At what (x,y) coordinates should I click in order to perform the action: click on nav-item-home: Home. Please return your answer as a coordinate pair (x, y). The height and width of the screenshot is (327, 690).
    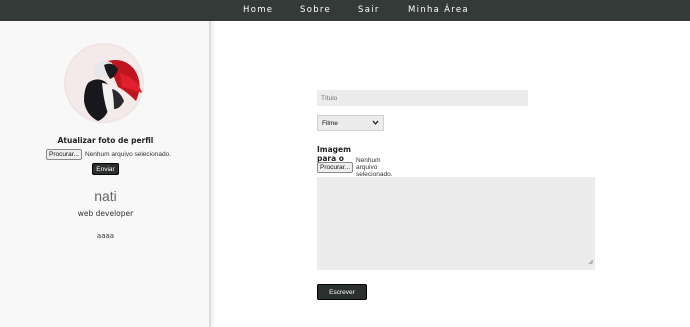
    Looking at the image, I should click on (258, 10).